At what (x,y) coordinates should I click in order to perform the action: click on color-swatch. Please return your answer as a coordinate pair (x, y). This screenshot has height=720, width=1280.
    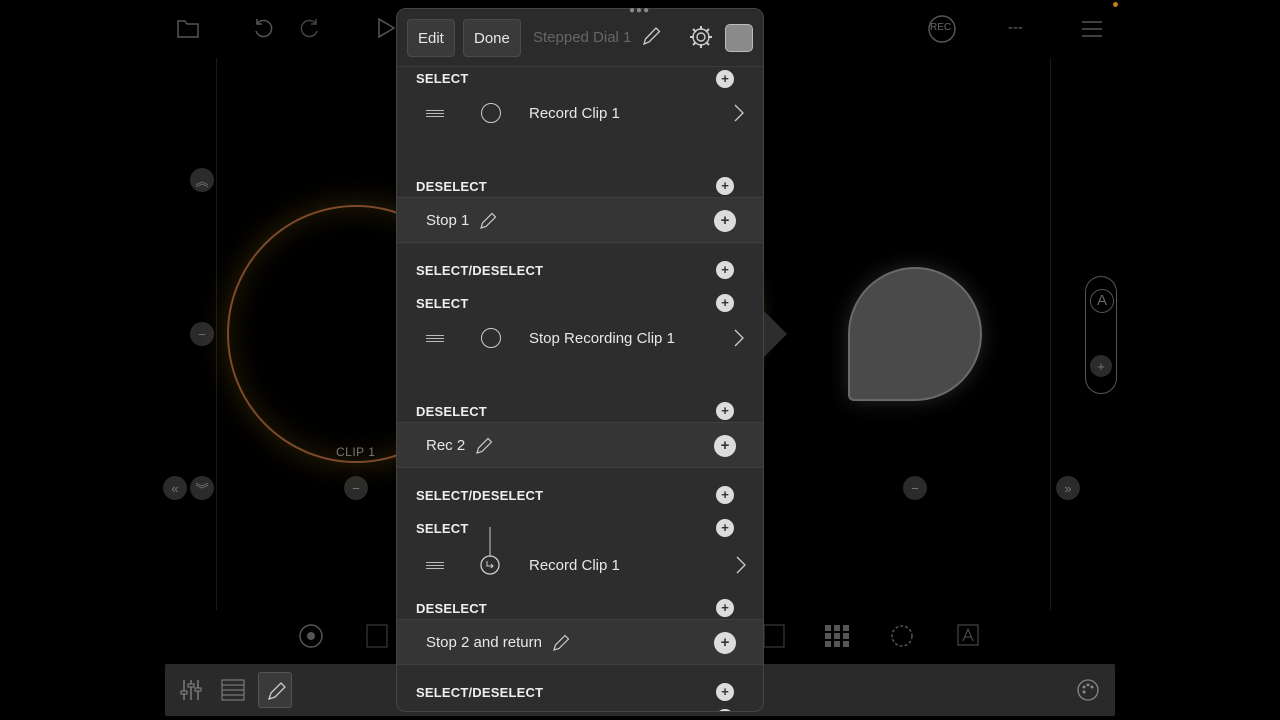
    Looking at the image, I should click on (739, 38).